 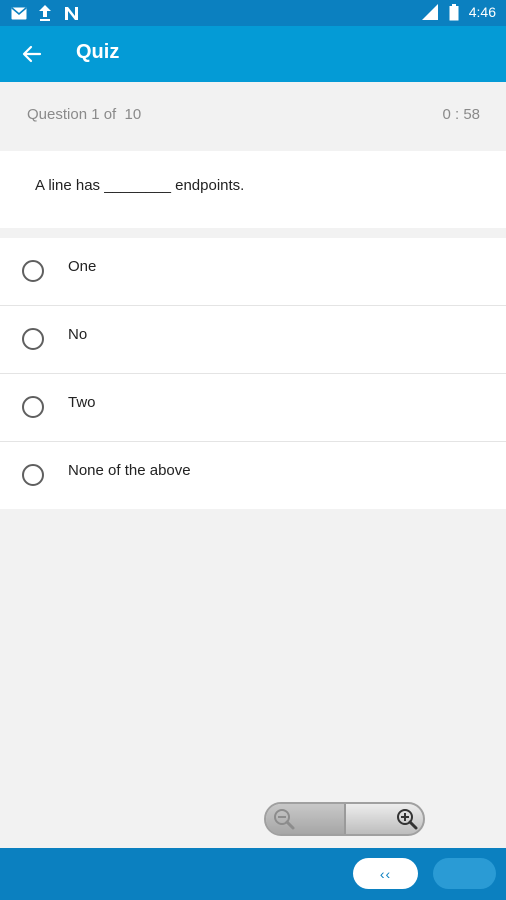 I want to click on status-time: 4:46, so click(x=482, y=12).